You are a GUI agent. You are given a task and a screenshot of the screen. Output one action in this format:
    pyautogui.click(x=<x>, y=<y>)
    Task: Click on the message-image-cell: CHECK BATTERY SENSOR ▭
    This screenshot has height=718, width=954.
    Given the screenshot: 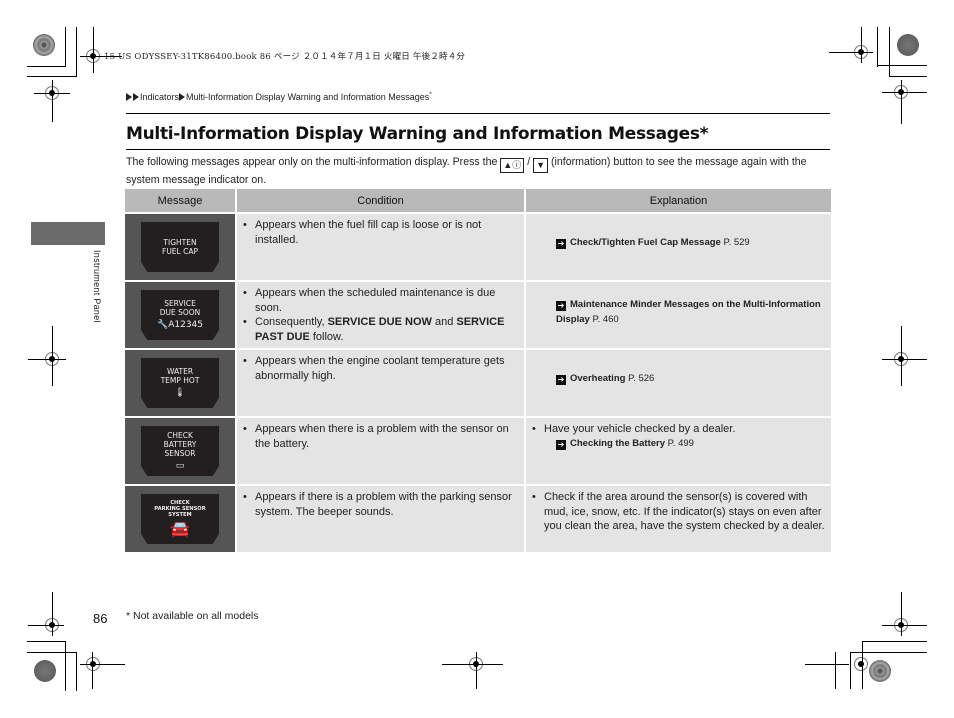 What is the action you would take?
    pyautogui.click(x=180, y=451)
    